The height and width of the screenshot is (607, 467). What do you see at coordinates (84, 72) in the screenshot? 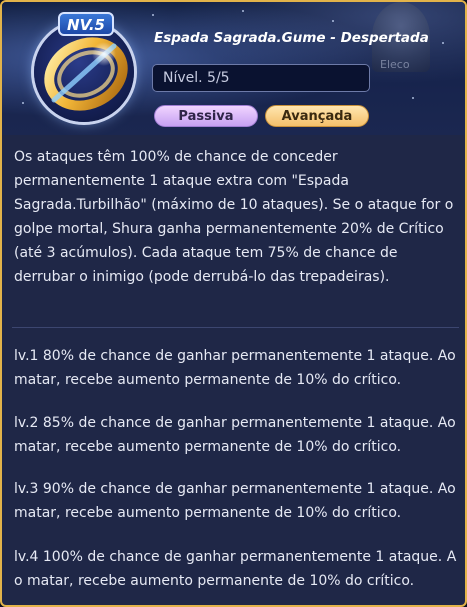
I see `golden-ring-sword-icon` at bounding box center [84, 72].